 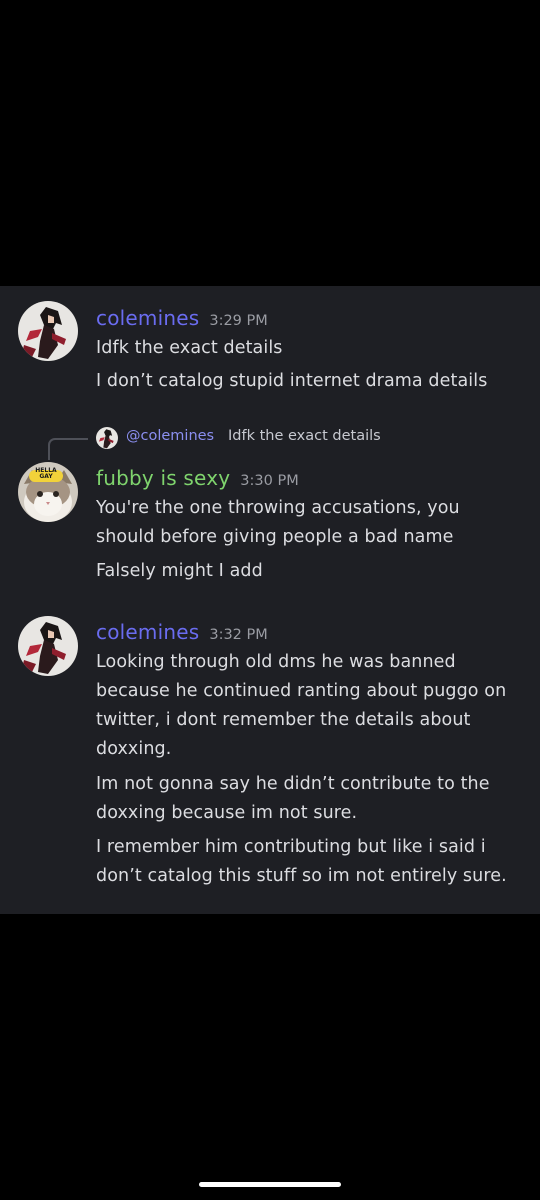 I want to click on message-text: Falsely might I add, so click(x=179, y=571).